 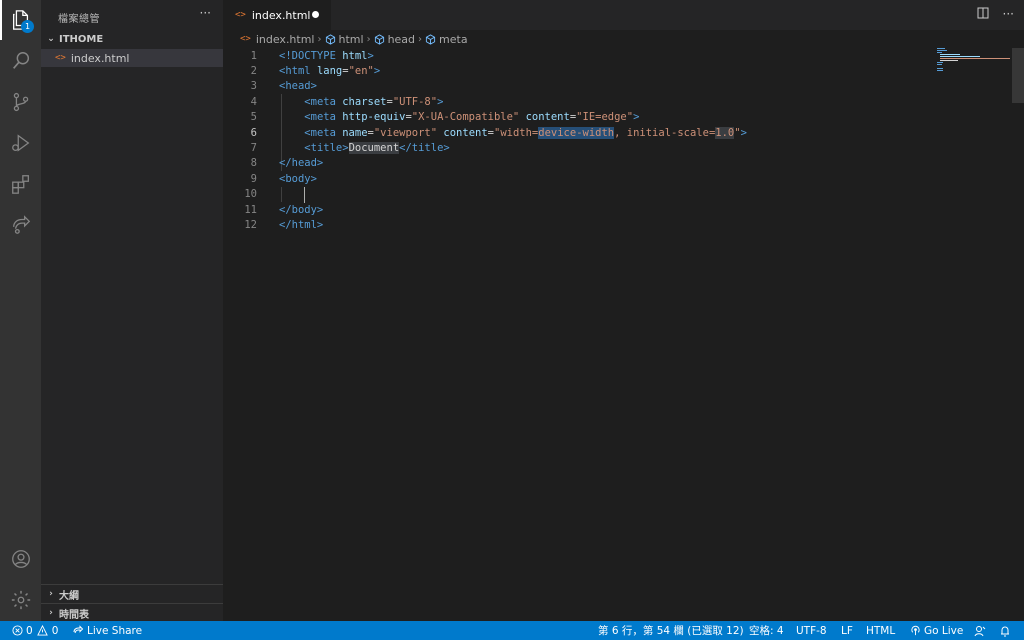 I want to click on file-item-index-html: <> index.html, so click(x=132, y=58).